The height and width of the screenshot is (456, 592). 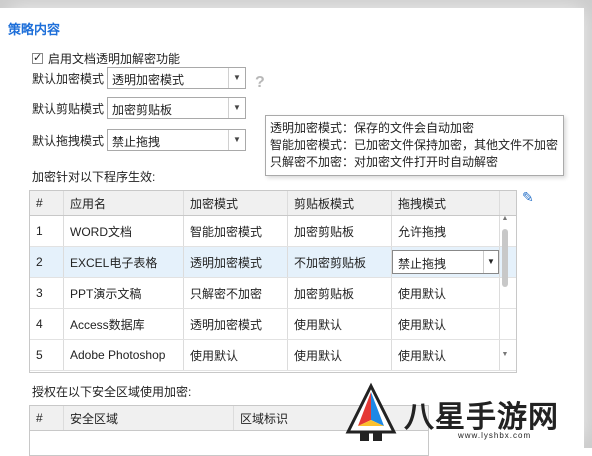 I want to click on zone-table-label: 授权在以下安全区域使用加密:, so click(x=112, y=392).